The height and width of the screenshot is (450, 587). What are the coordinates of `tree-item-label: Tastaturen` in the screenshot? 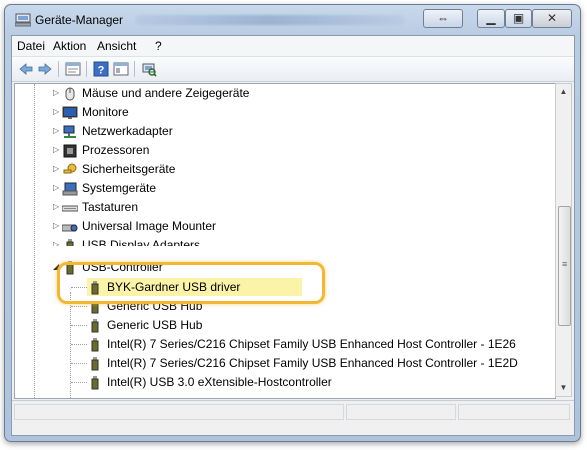 It's located at (110, 207).